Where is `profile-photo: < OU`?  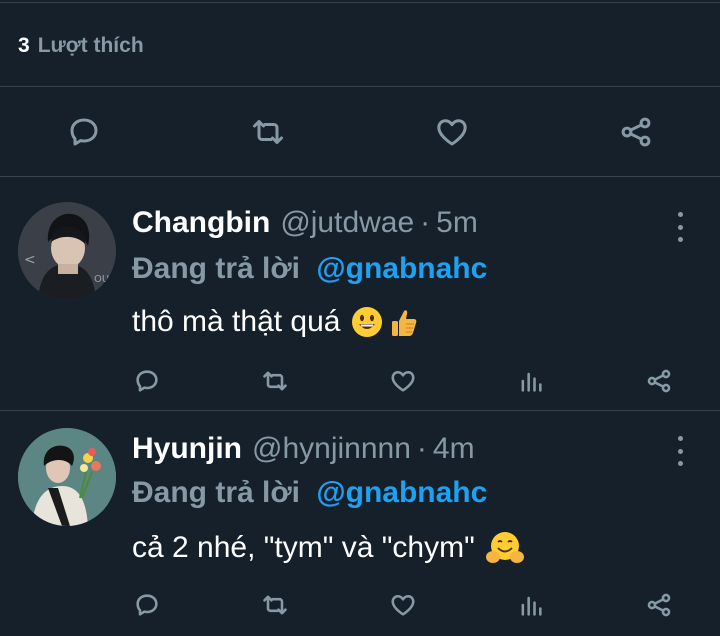 profile-photo: < OU is located at coordinates (67, 251).